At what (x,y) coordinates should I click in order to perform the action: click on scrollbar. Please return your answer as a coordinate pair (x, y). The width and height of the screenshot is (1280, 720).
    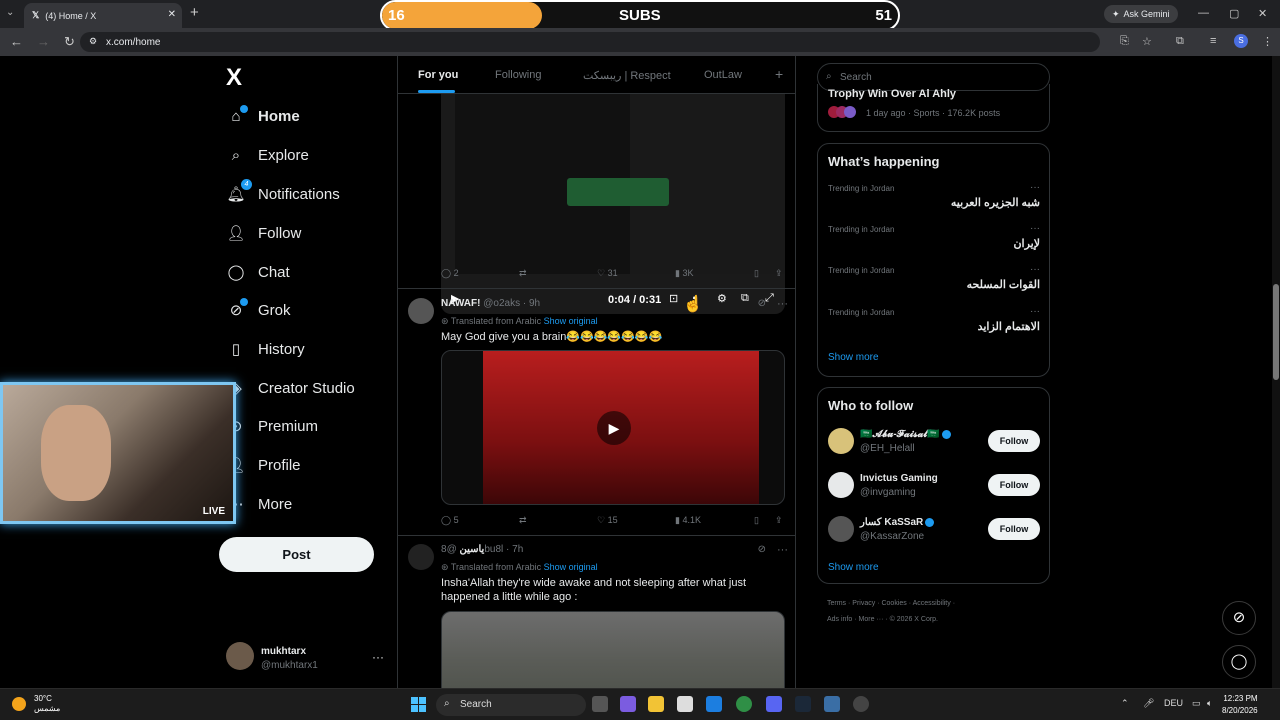
    Looking at the image, I should click on (1276, 372).